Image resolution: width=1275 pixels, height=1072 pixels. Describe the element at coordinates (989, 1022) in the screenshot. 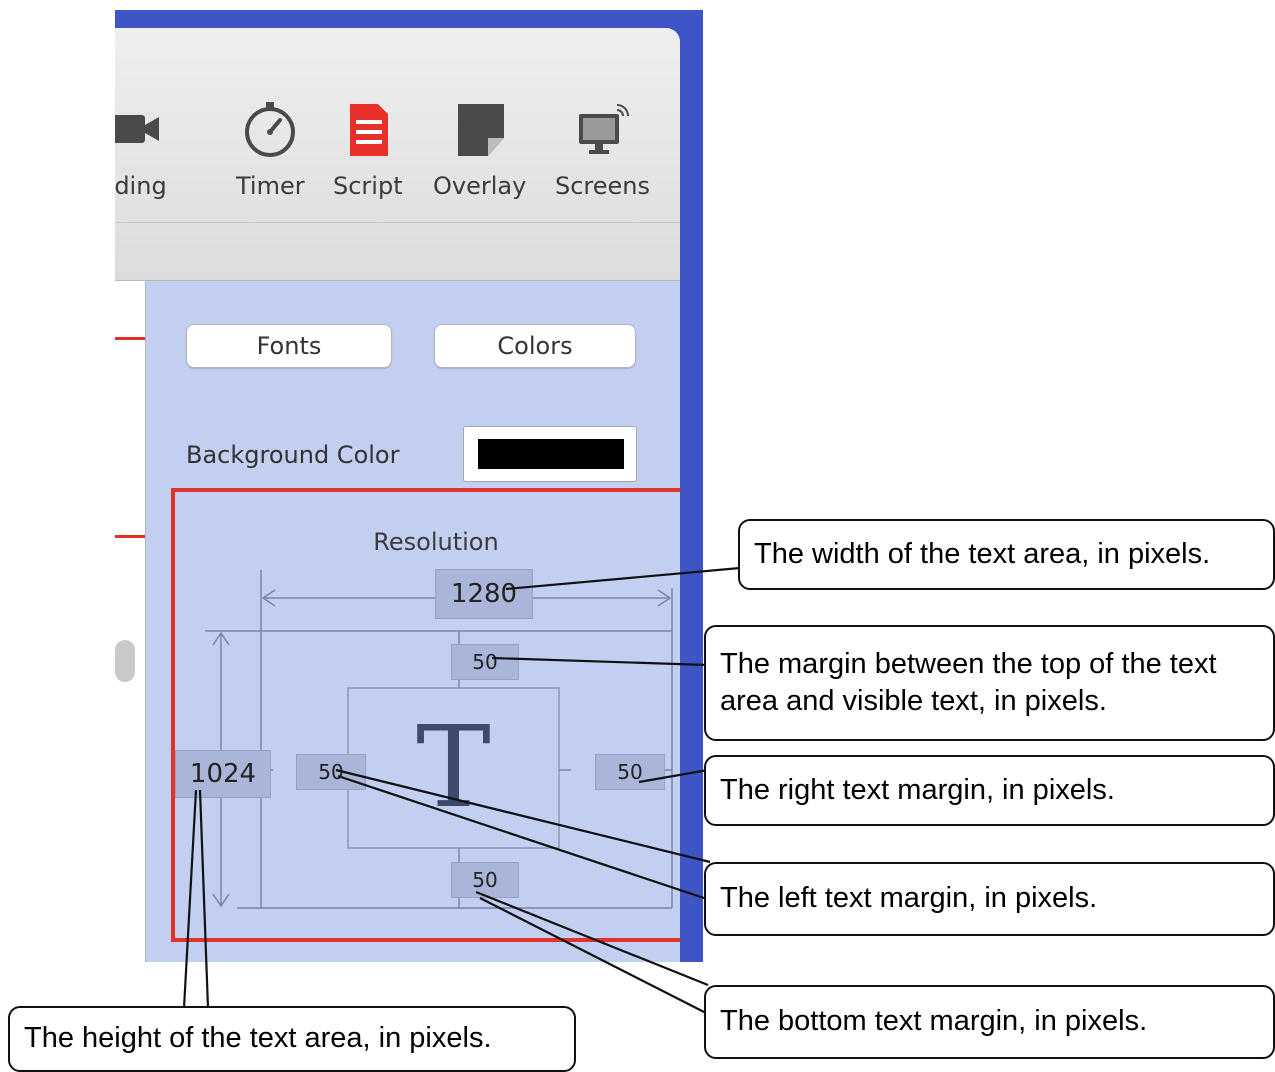

I see `callout-bottom-margin: The bottom text margin, in pixels.` at that location.